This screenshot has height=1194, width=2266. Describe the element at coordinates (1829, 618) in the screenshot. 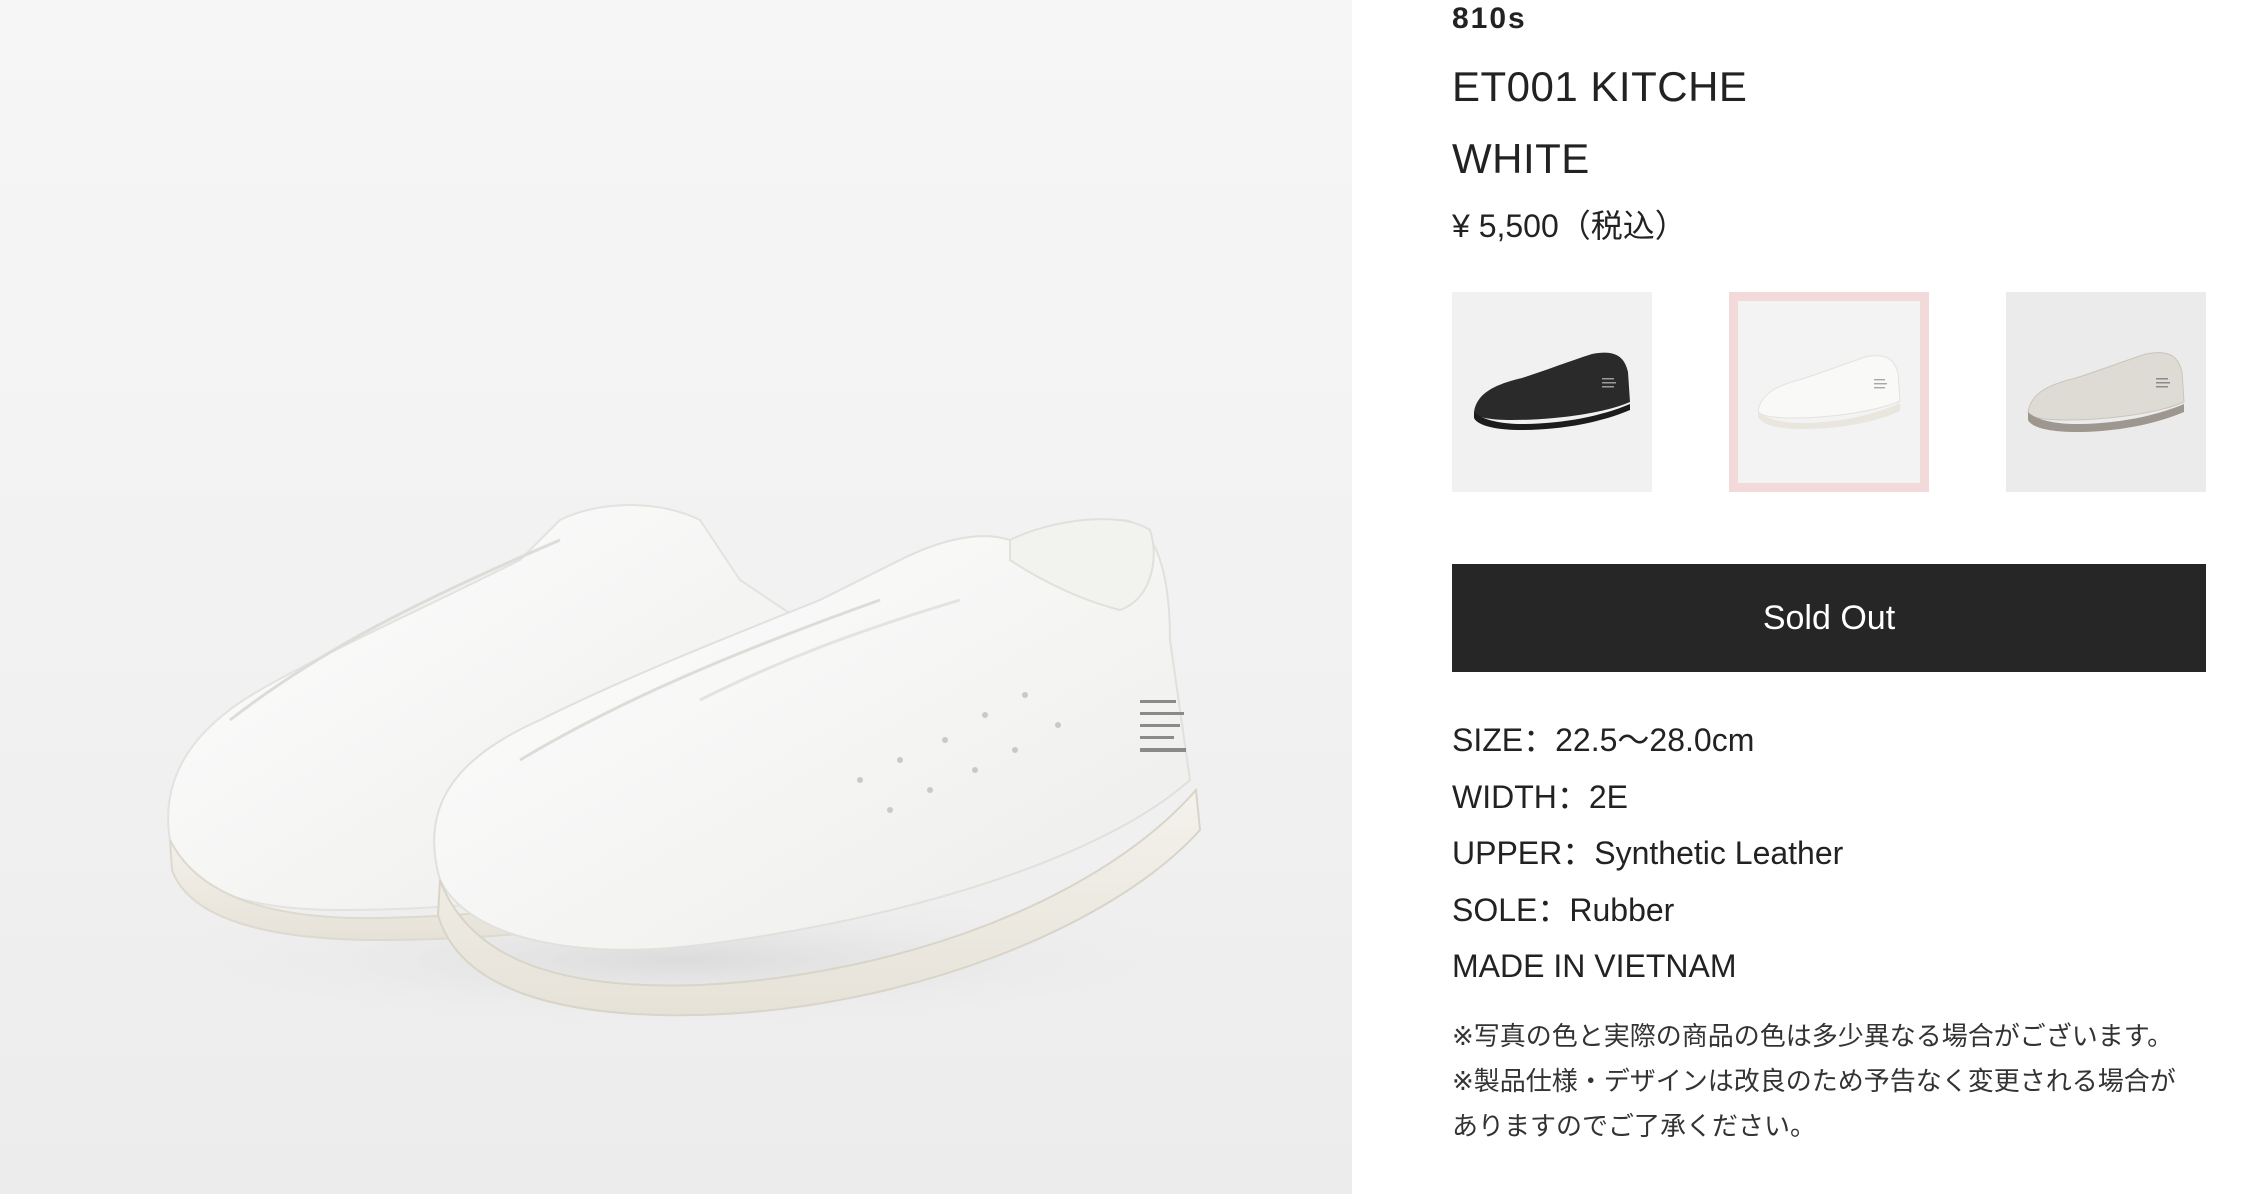

I see `sold-out-button: Sold Out` at that location.